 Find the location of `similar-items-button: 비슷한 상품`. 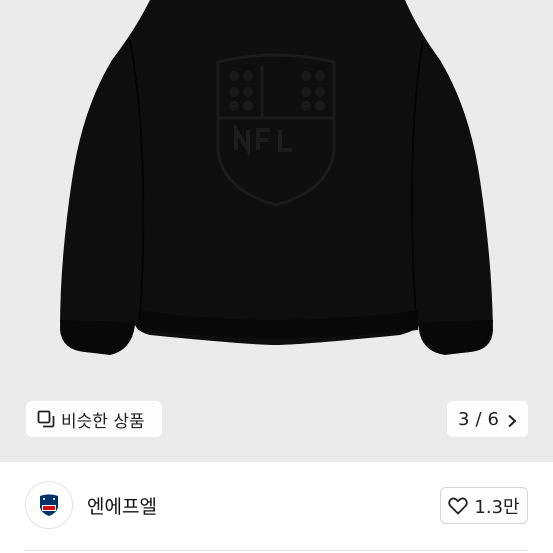

similar-items-button: 비슷한 상품 is located at coordinates (94, 419).